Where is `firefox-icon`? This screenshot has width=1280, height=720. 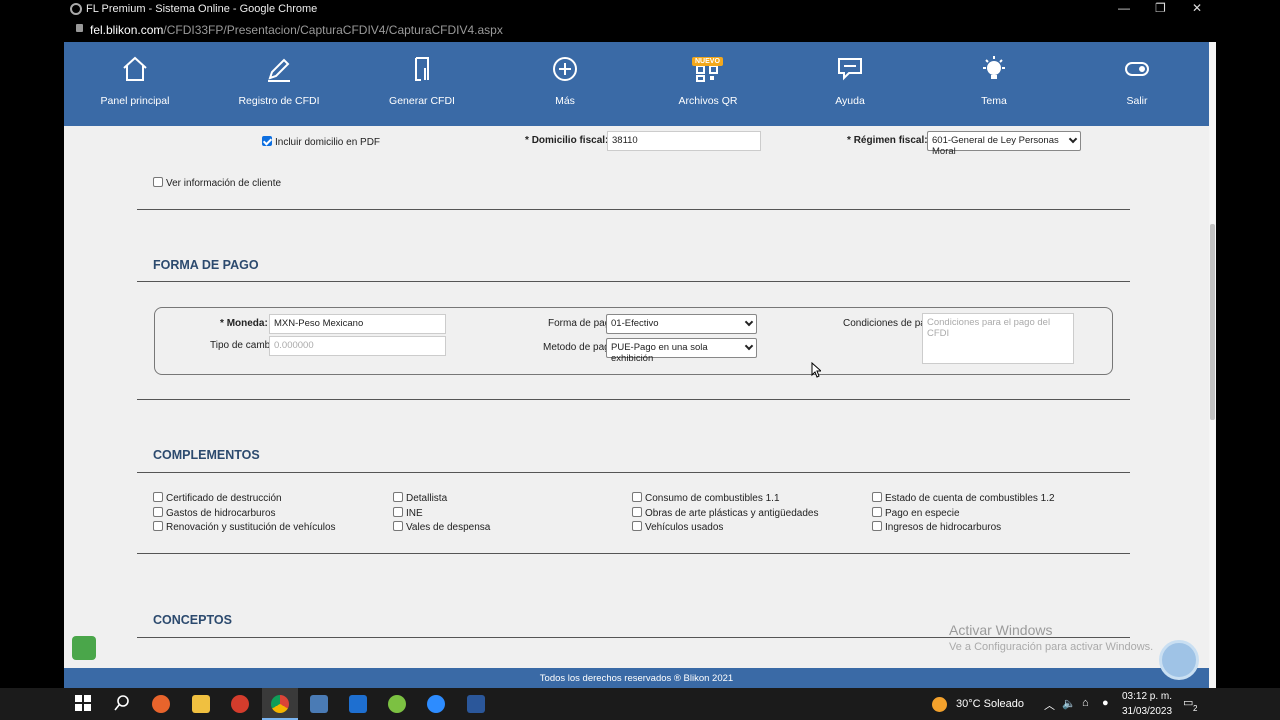 firefox-icon is located at coordinates (161, 704).